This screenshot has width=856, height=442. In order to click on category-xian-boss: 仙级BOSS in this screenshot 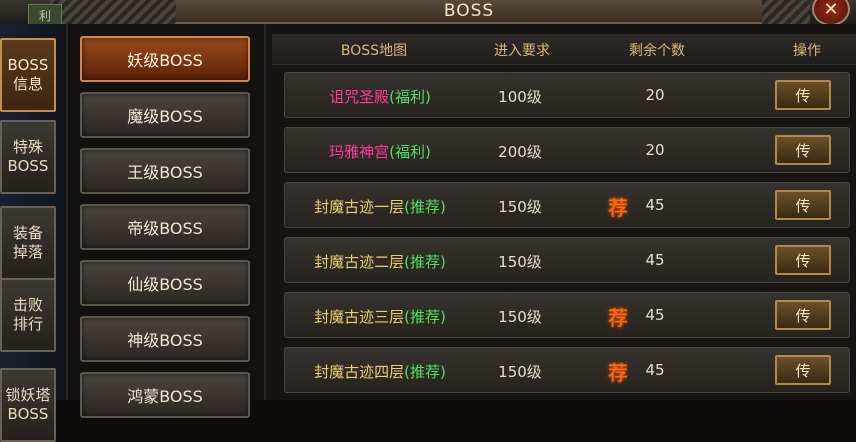, I will do `click(165, 283)`.